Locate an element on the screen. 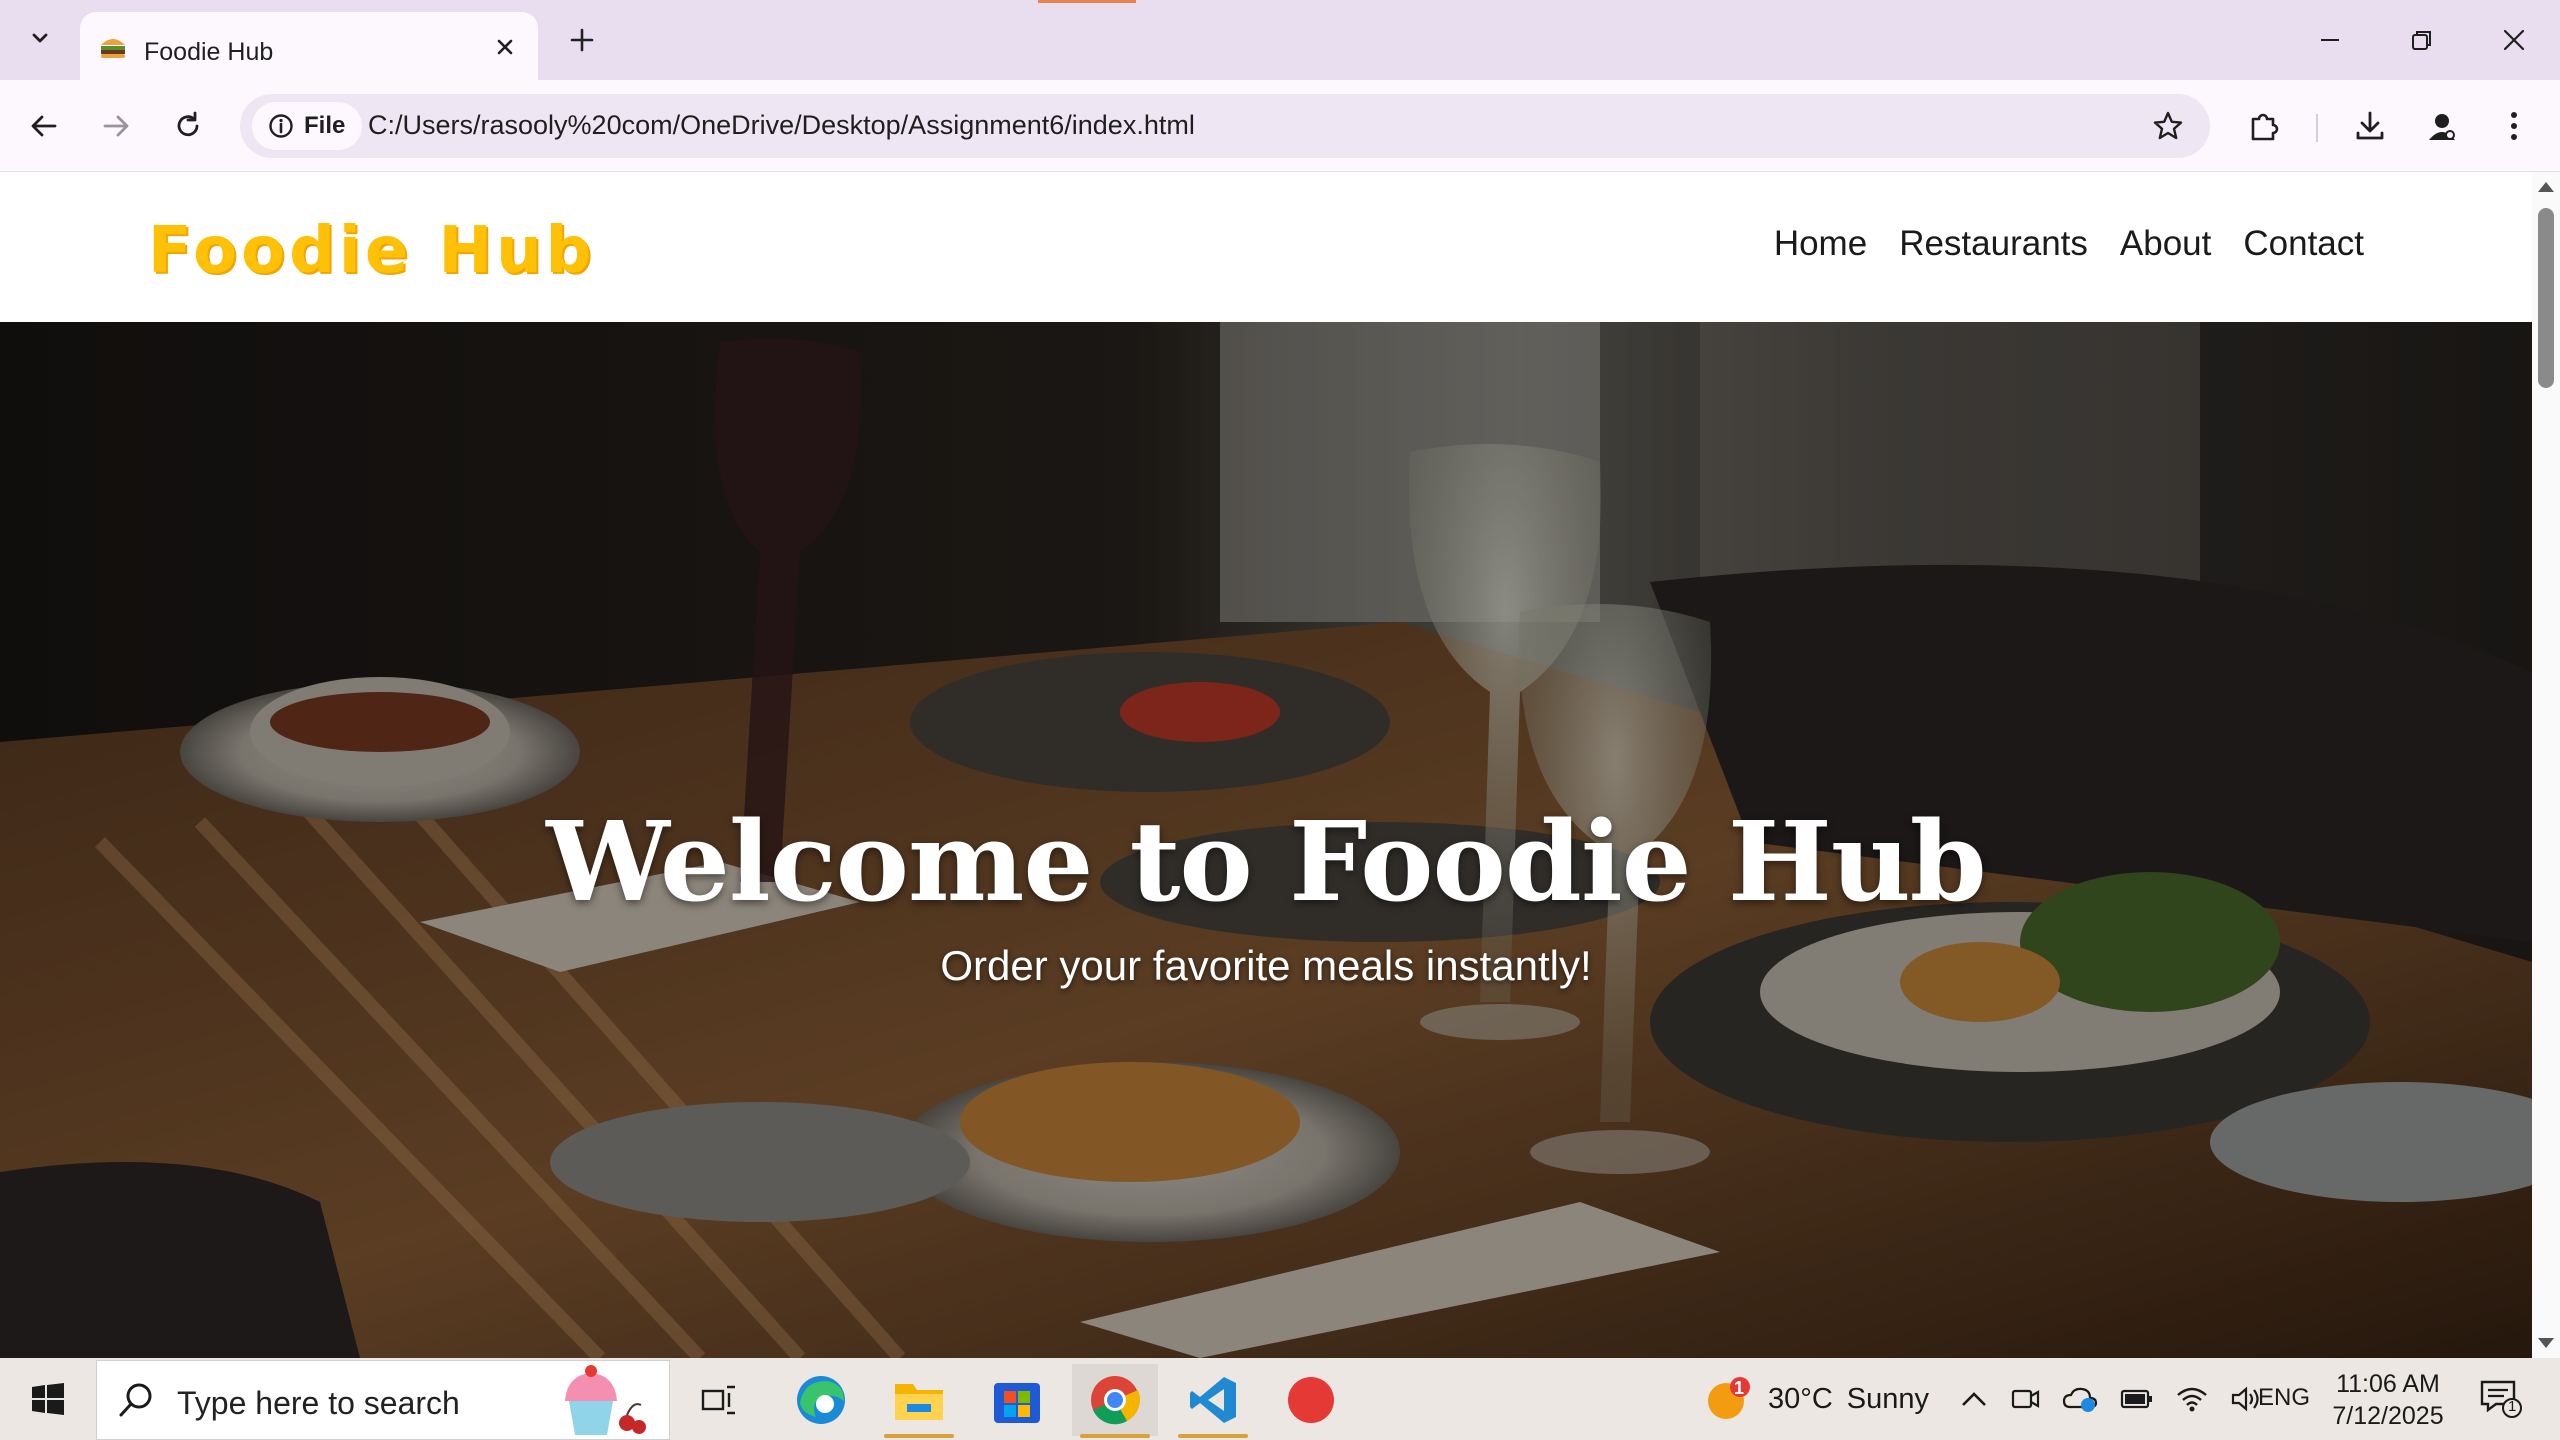 The width and height of the screenshot is (2560, 1440). more-vertical-icon is located at coordinates (2514, 126).